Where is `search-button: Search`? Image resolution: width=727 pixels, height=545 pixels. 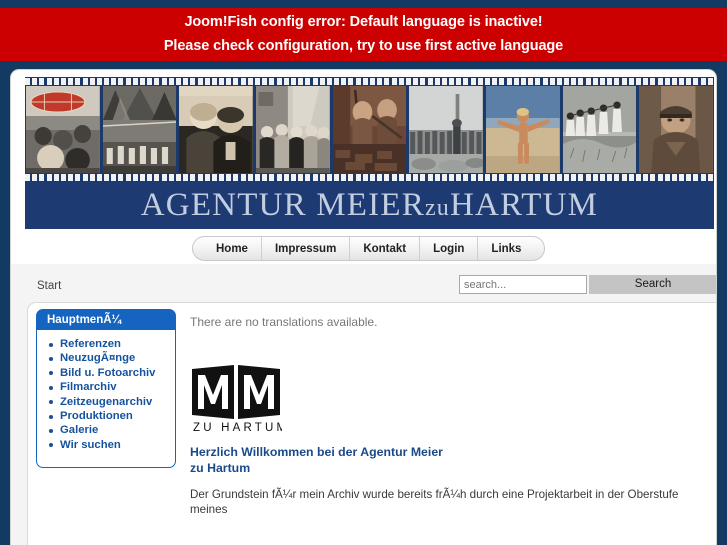 search-button: Search is located at coordinates (652, 284).